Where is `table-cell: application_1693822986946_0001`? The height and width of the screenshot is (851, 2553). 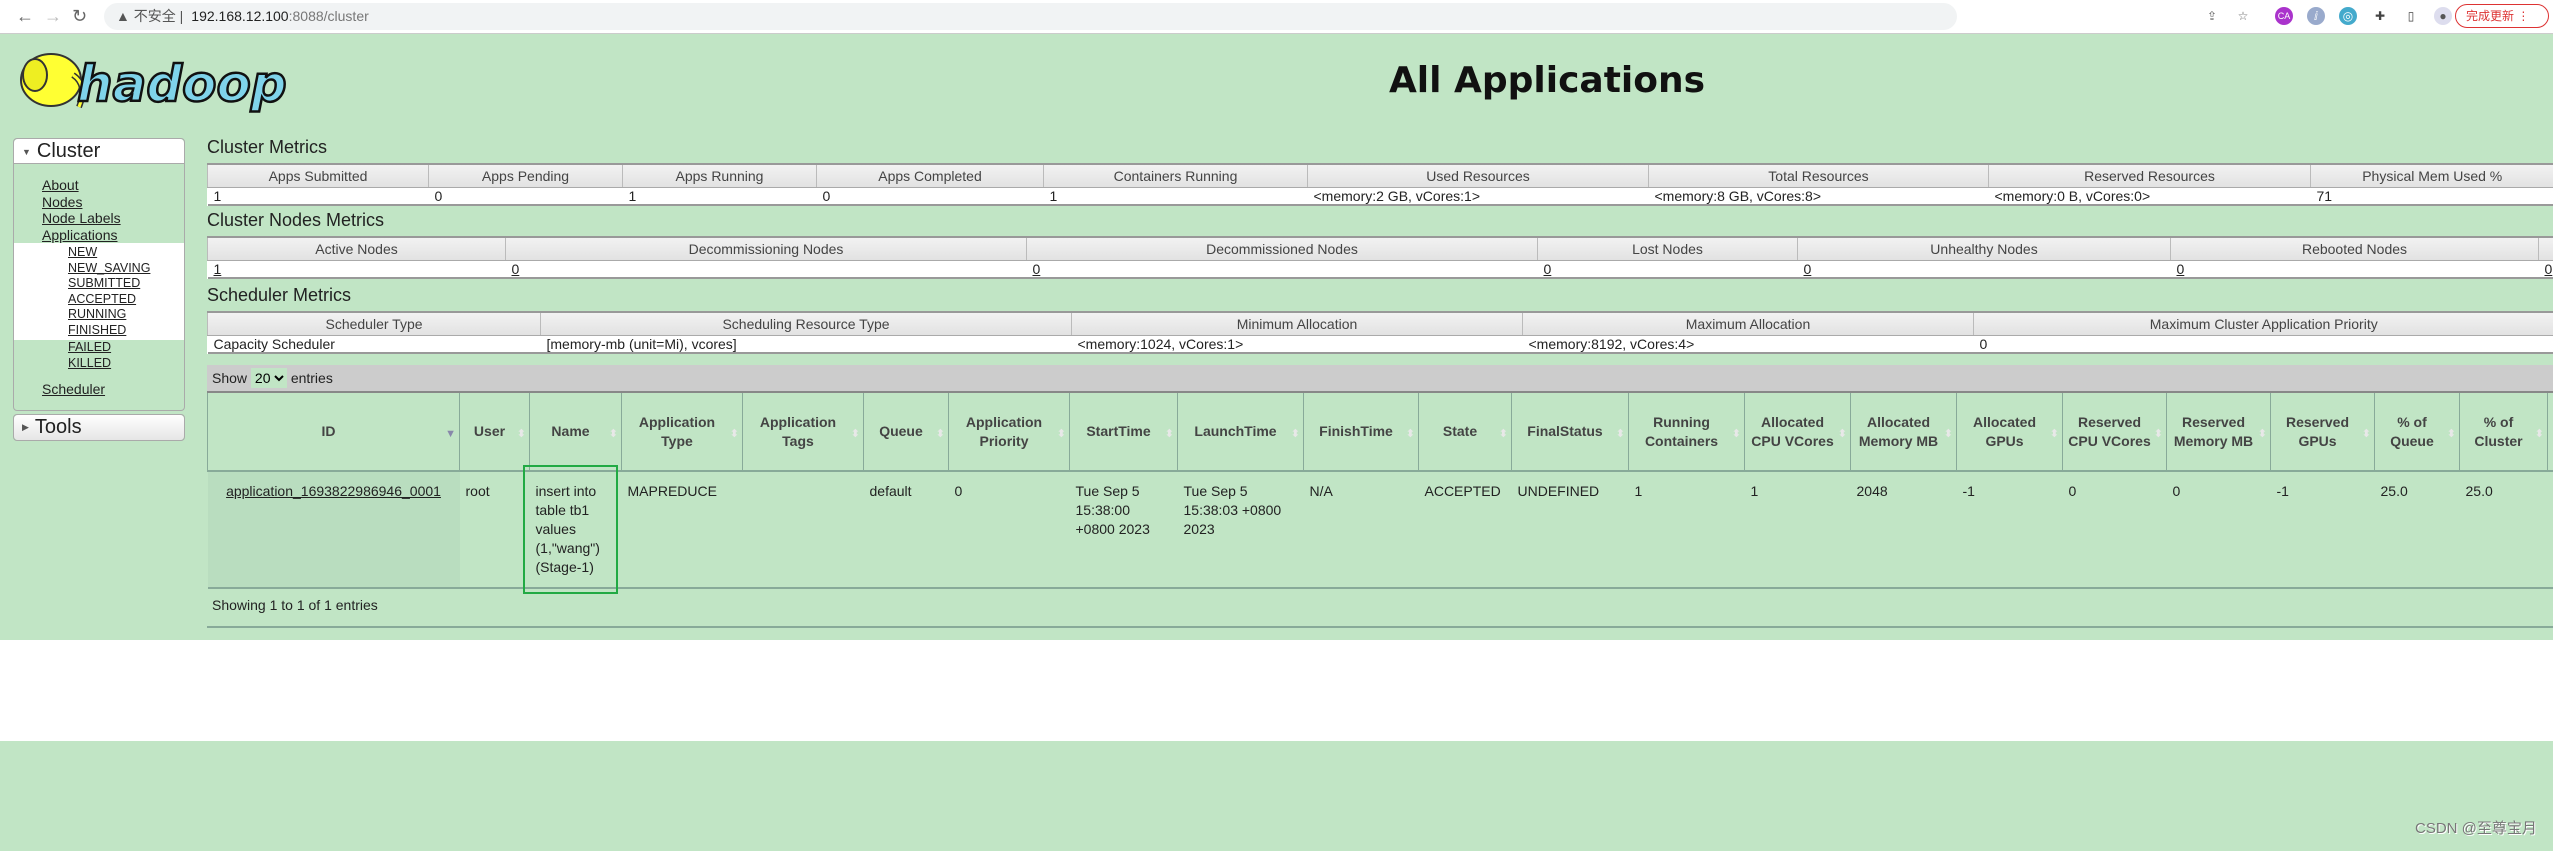
table-cell: application_1693822986946_0001 is located at coordinates (333, 530).